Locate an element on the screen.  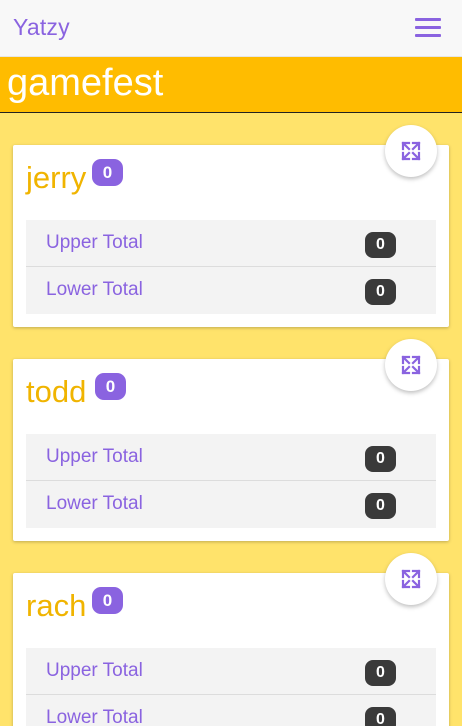
player-name: rach is located at coordinates (56, 605).